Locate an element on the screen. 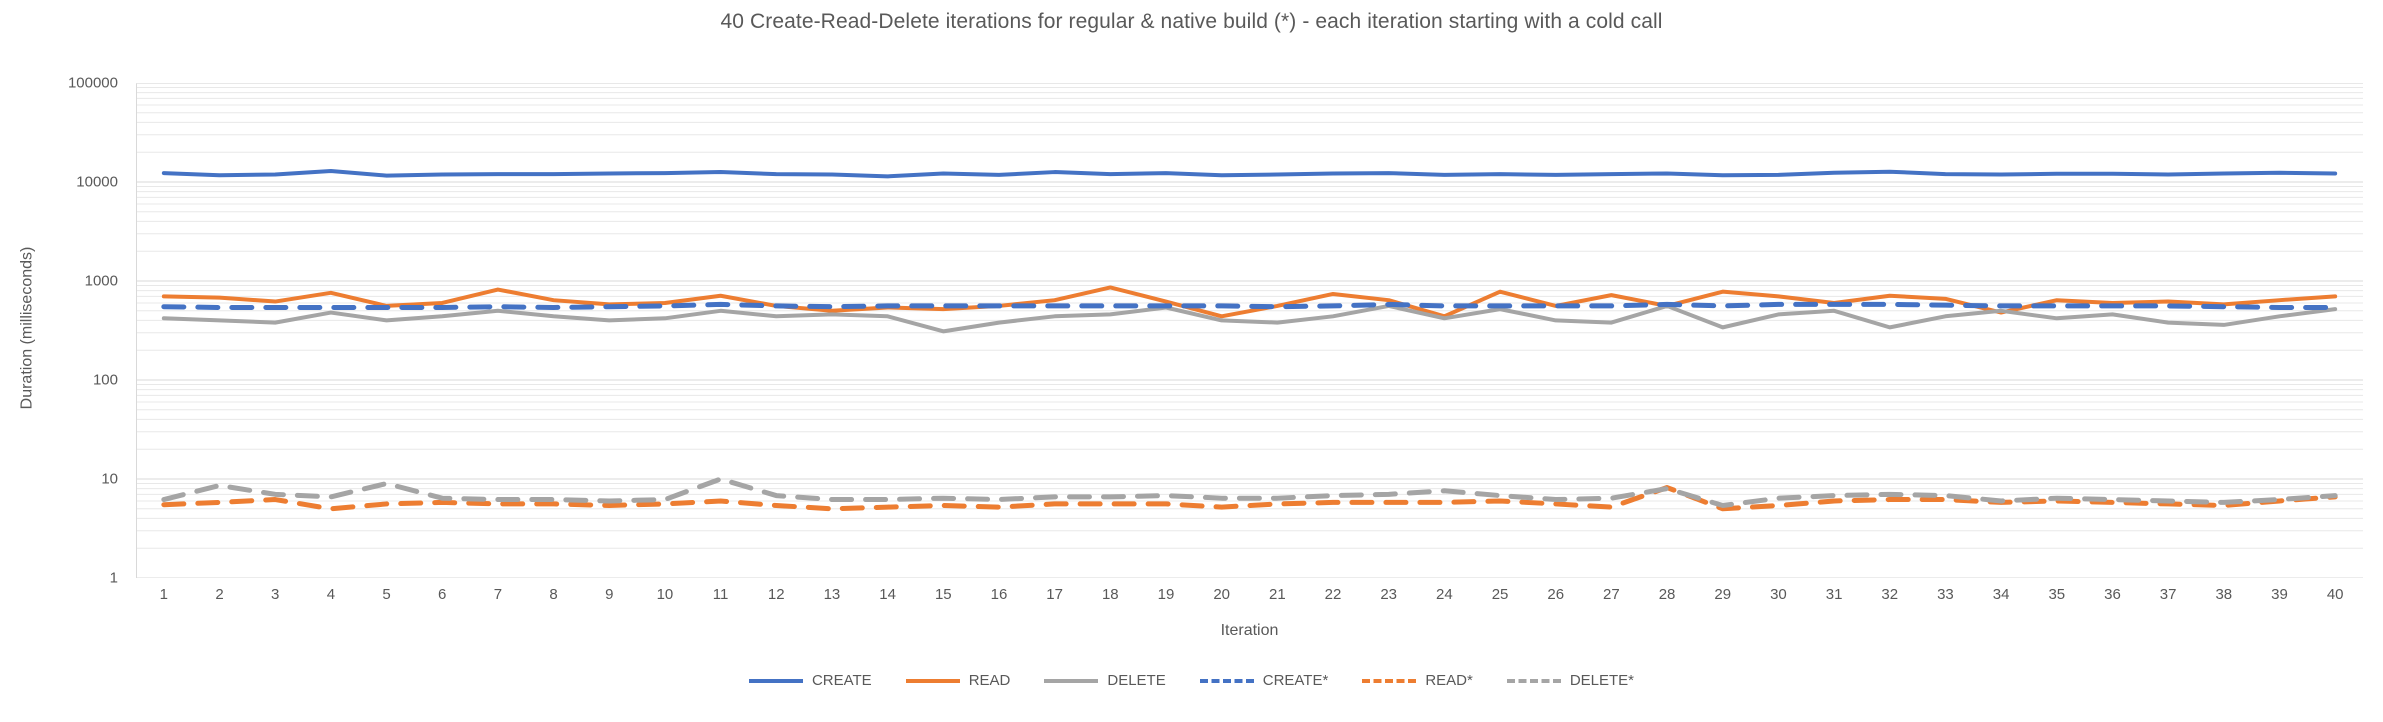 This screenshot has height=722, width=2383. y-tick-label: 10 is located at coordinates (109, 479).